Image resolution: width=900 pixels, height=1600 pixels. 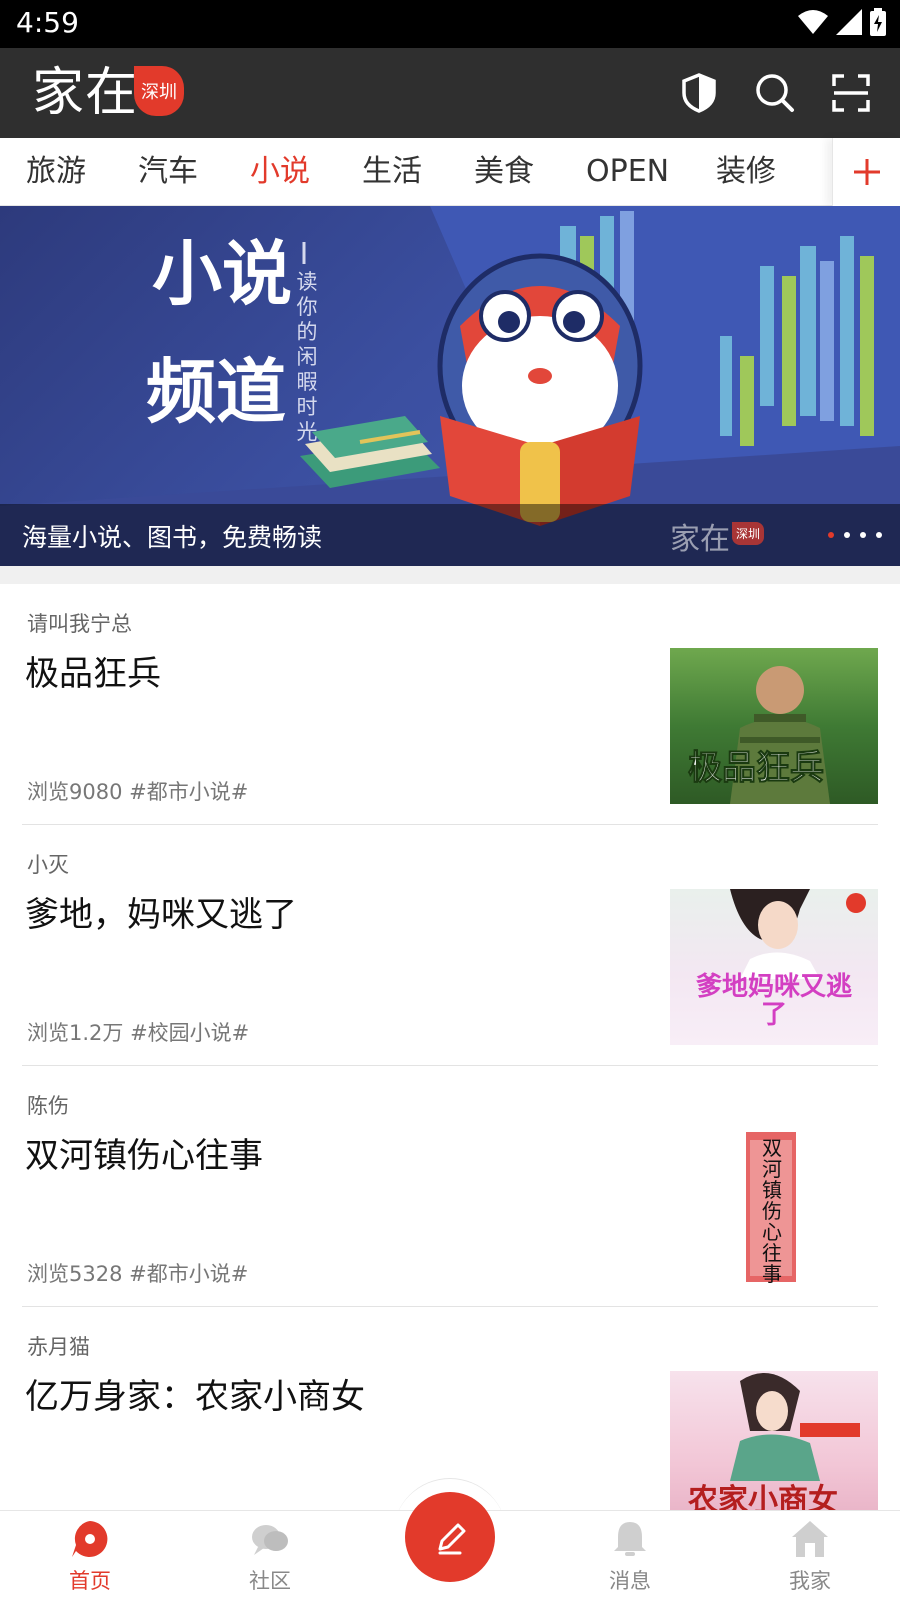 I want to click on book-cover: 爹地妈咪又逃了, so click(x=774, y=967).